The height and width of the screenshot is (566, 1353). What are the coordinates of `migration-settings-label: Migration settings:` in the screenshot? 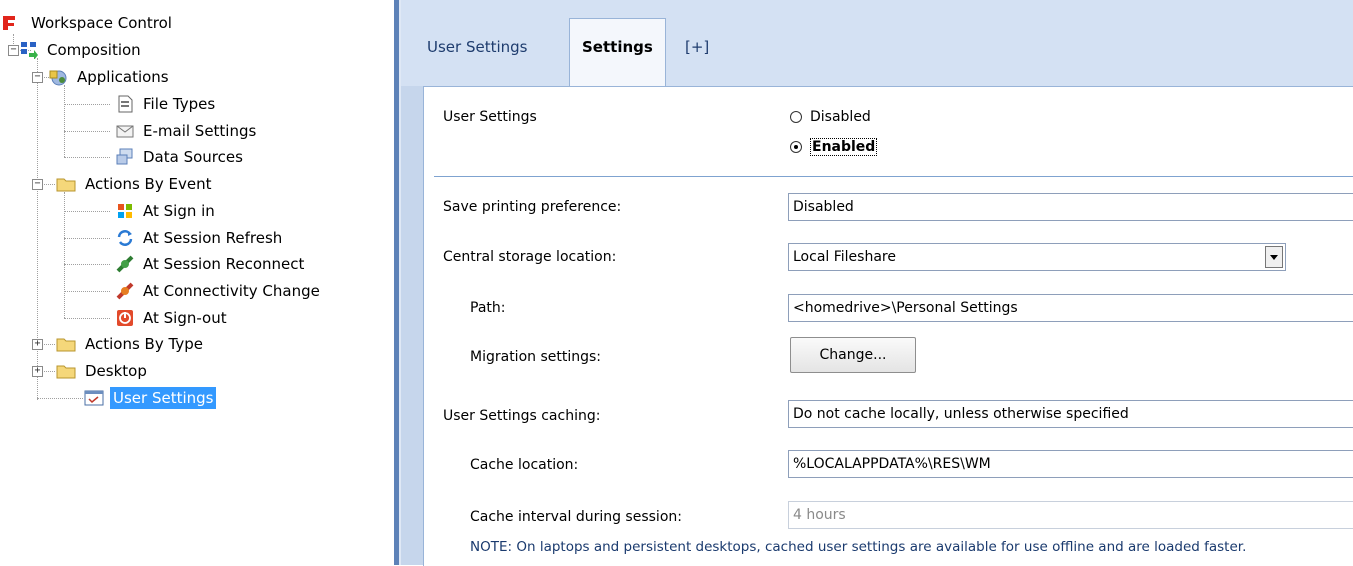 It's located at (536, 357).